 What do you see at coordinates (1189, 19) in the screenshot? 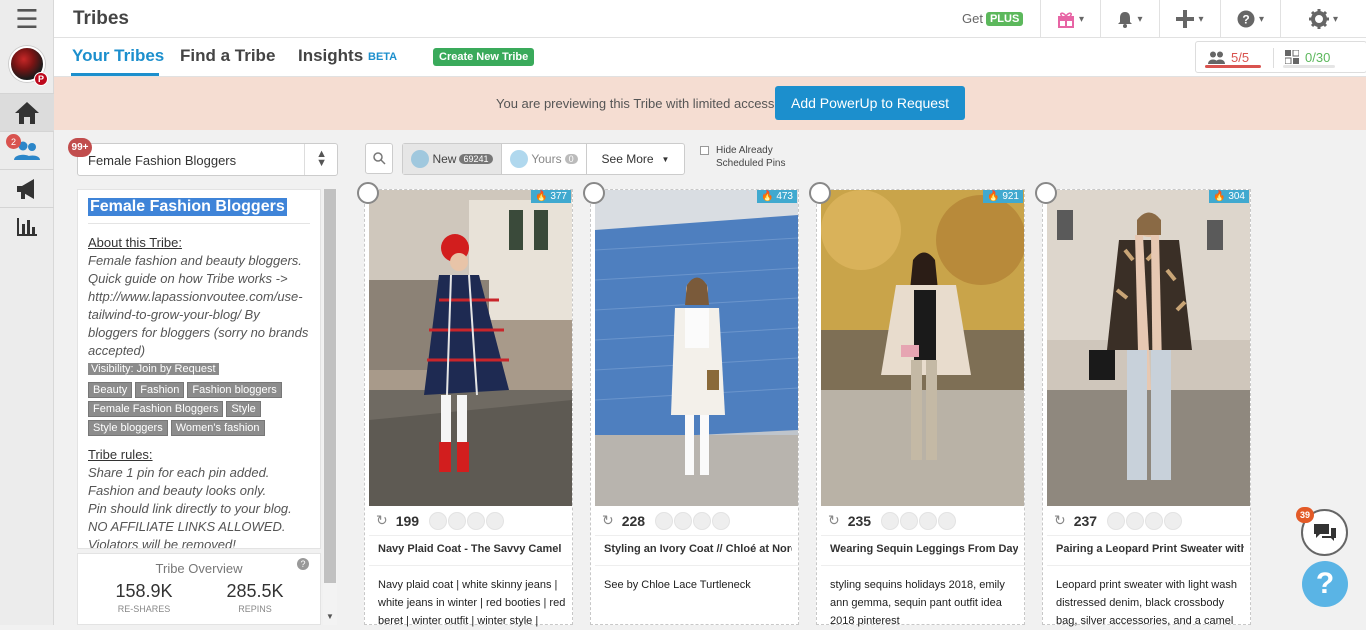
I see `add-button: ▾` at bounding box center [1189, 19].